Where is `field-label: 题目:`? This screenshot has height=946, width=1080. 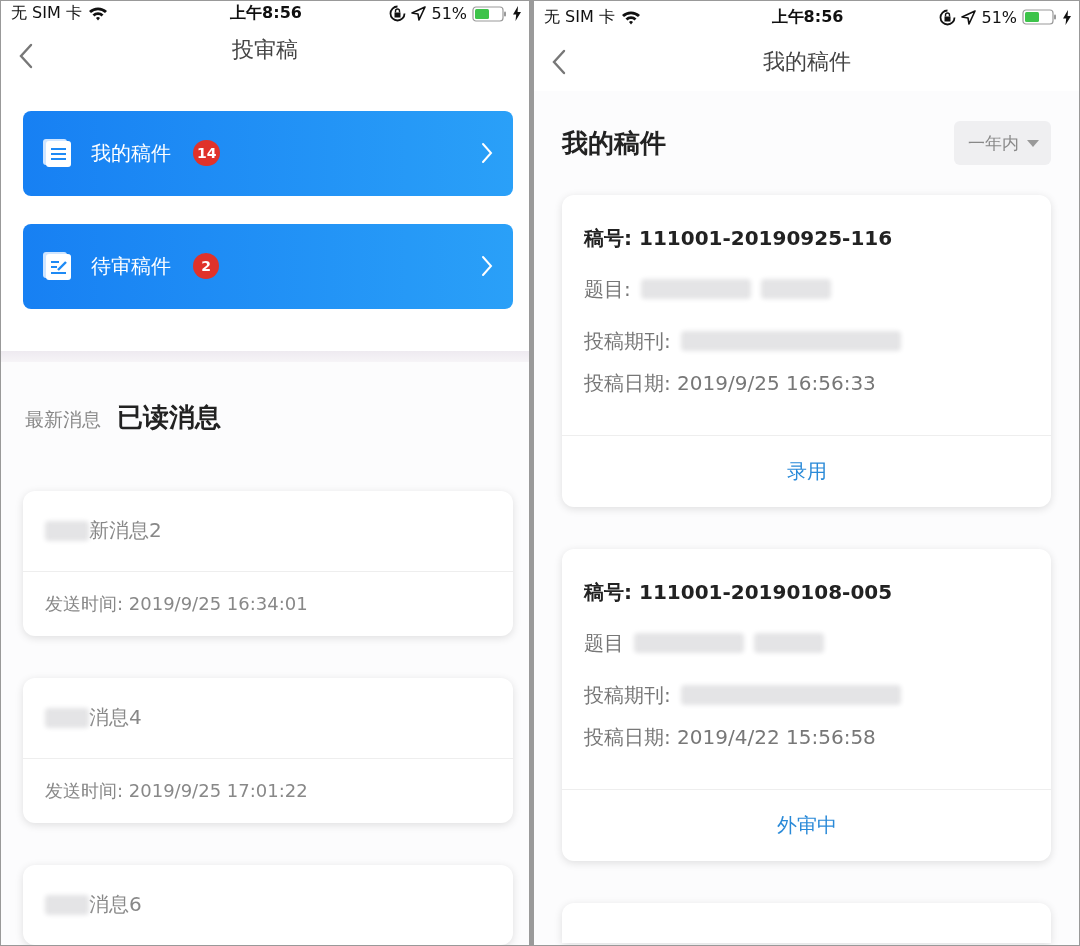
field-label: 题目: is located at coordinates (607, 289).